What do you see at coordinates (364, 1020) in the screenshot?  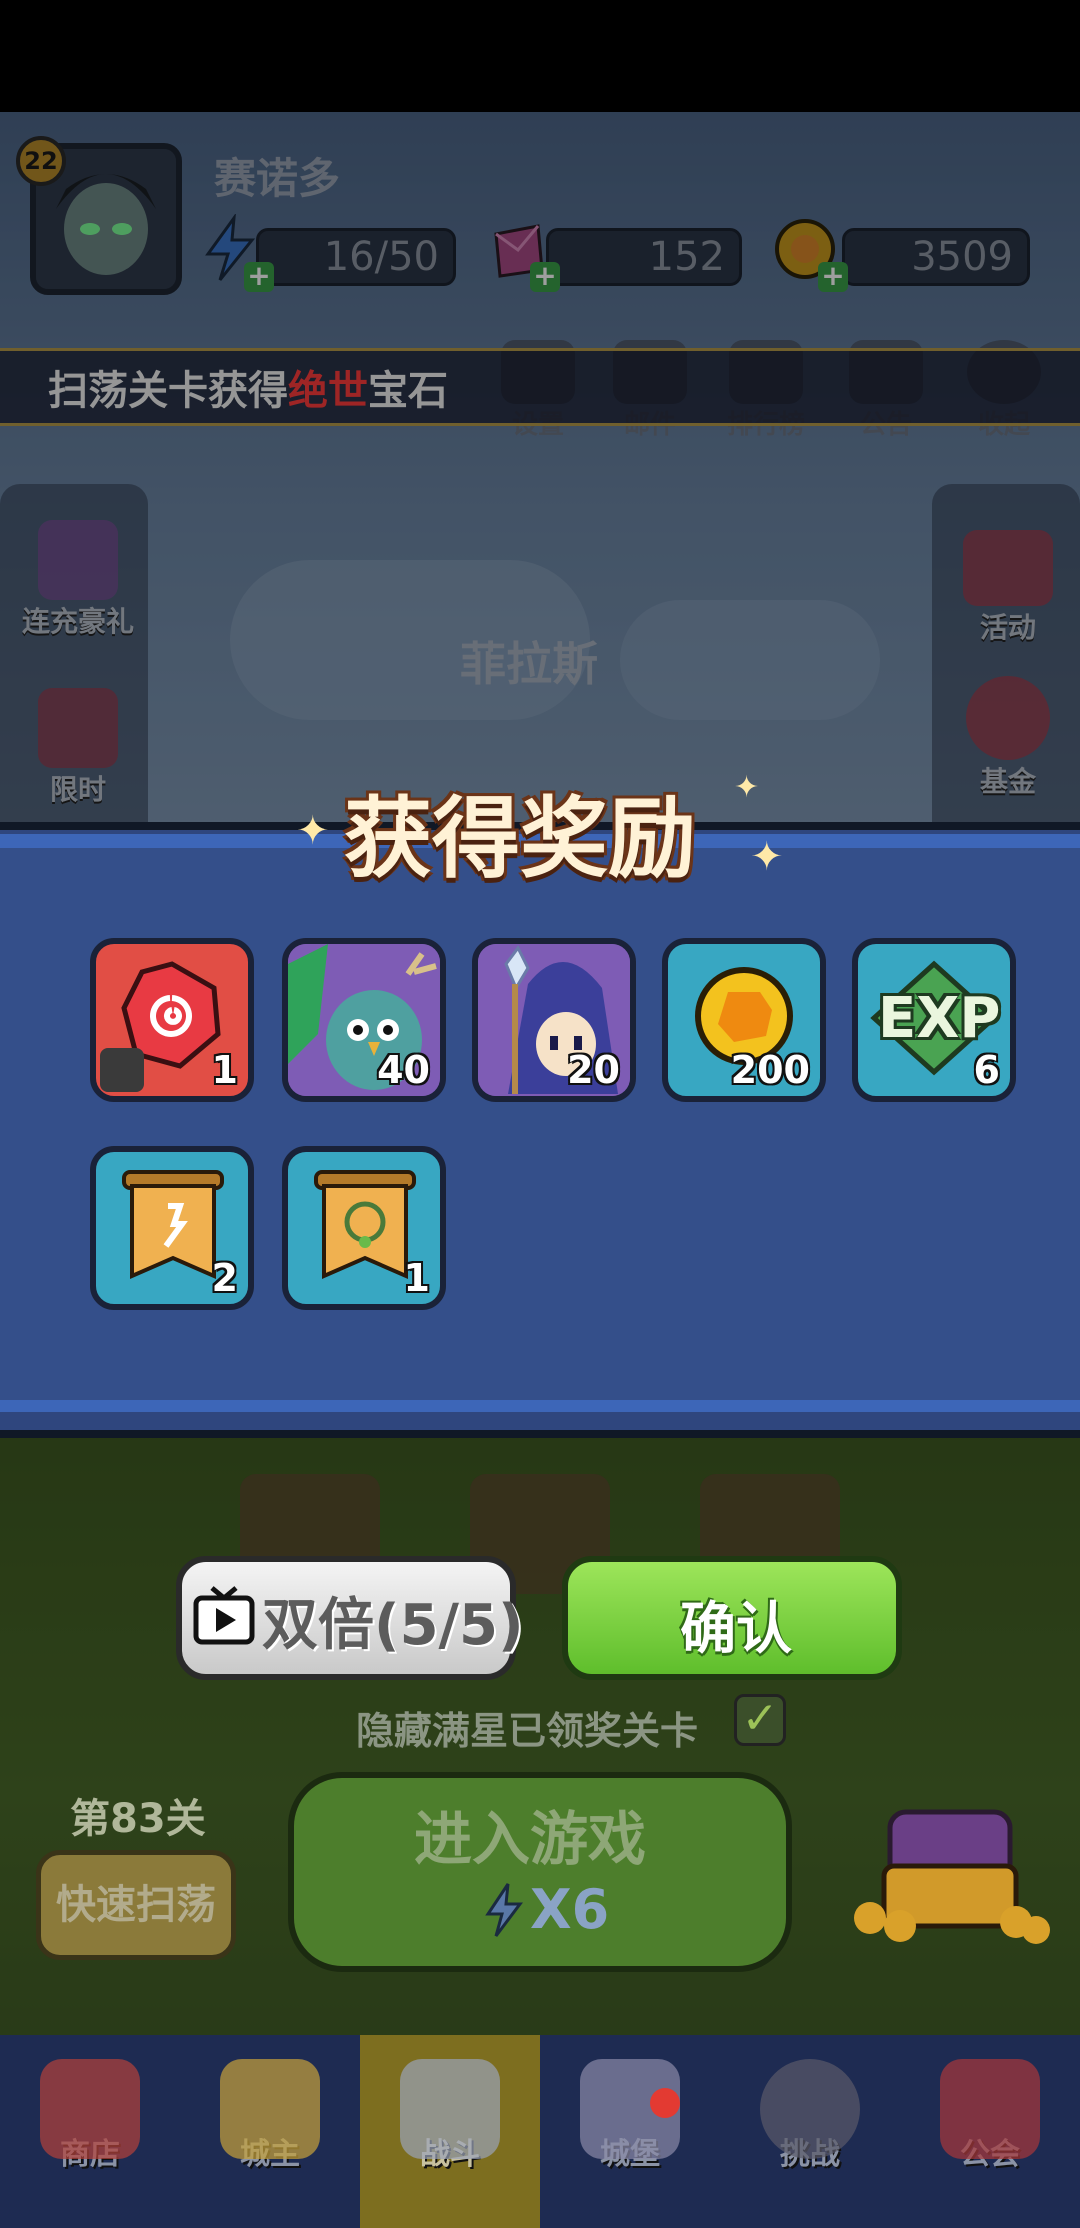 I see `reward-item-owl-hero: 40` at bounding box center [364, 1020].